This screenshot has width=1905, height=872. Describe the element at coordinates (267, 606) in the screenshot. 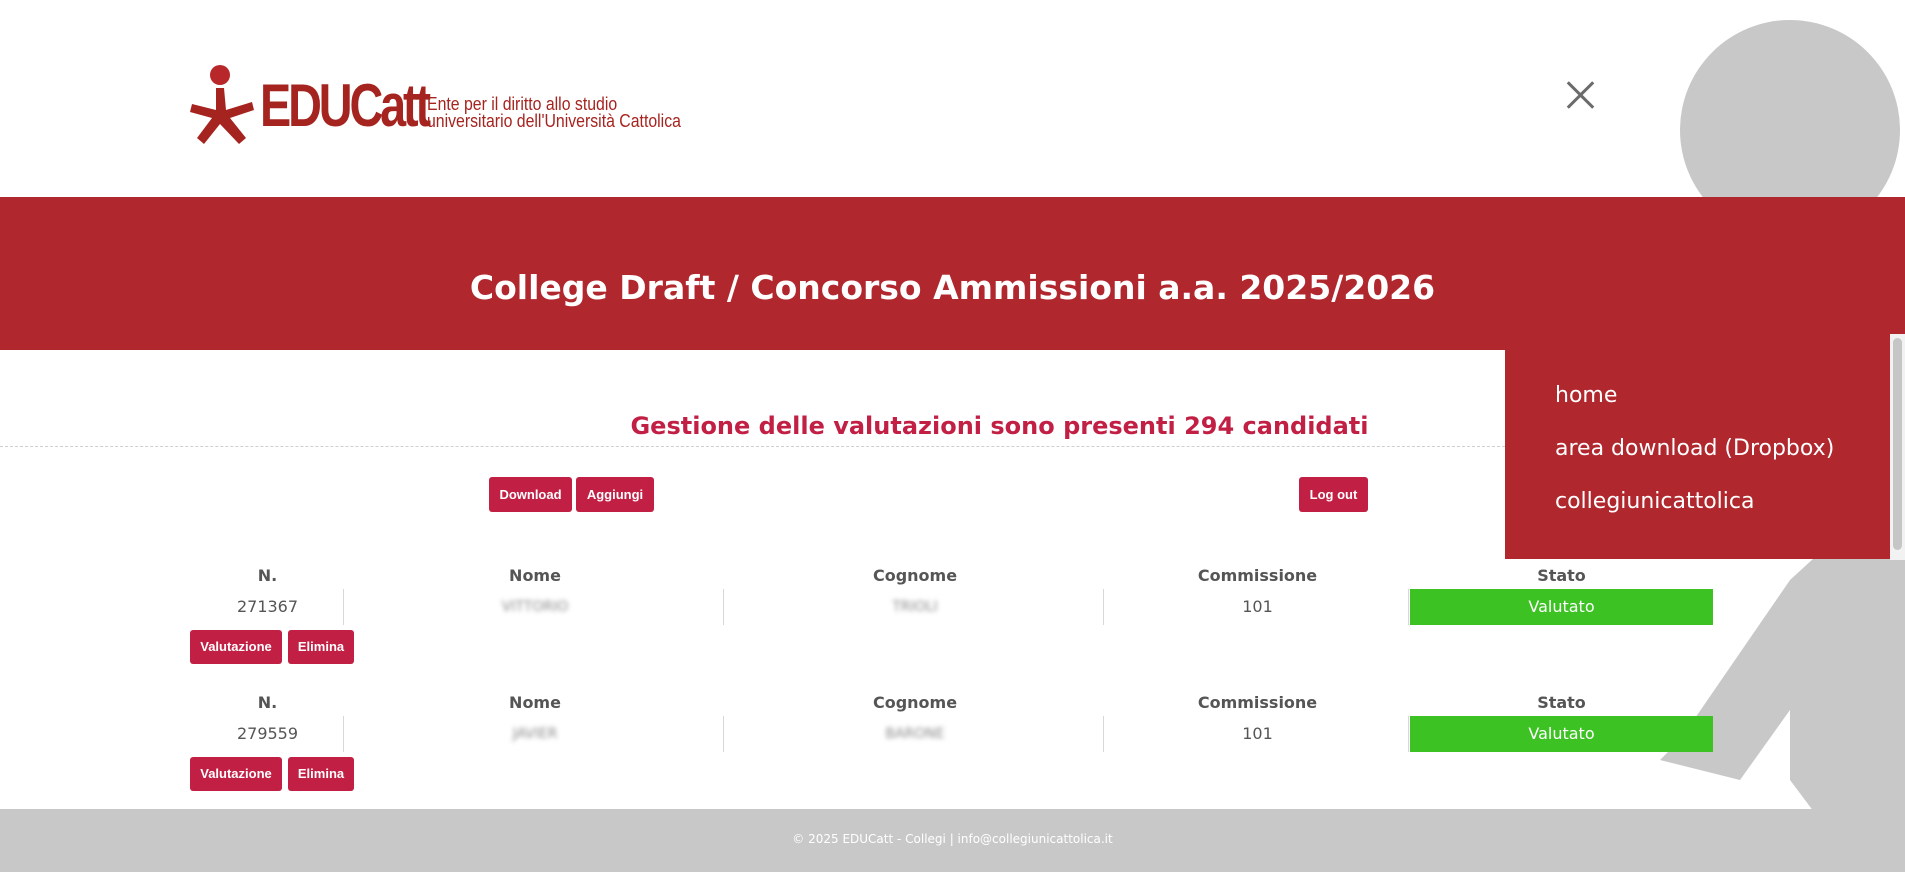

I see `cell-n: 271367` at that location.